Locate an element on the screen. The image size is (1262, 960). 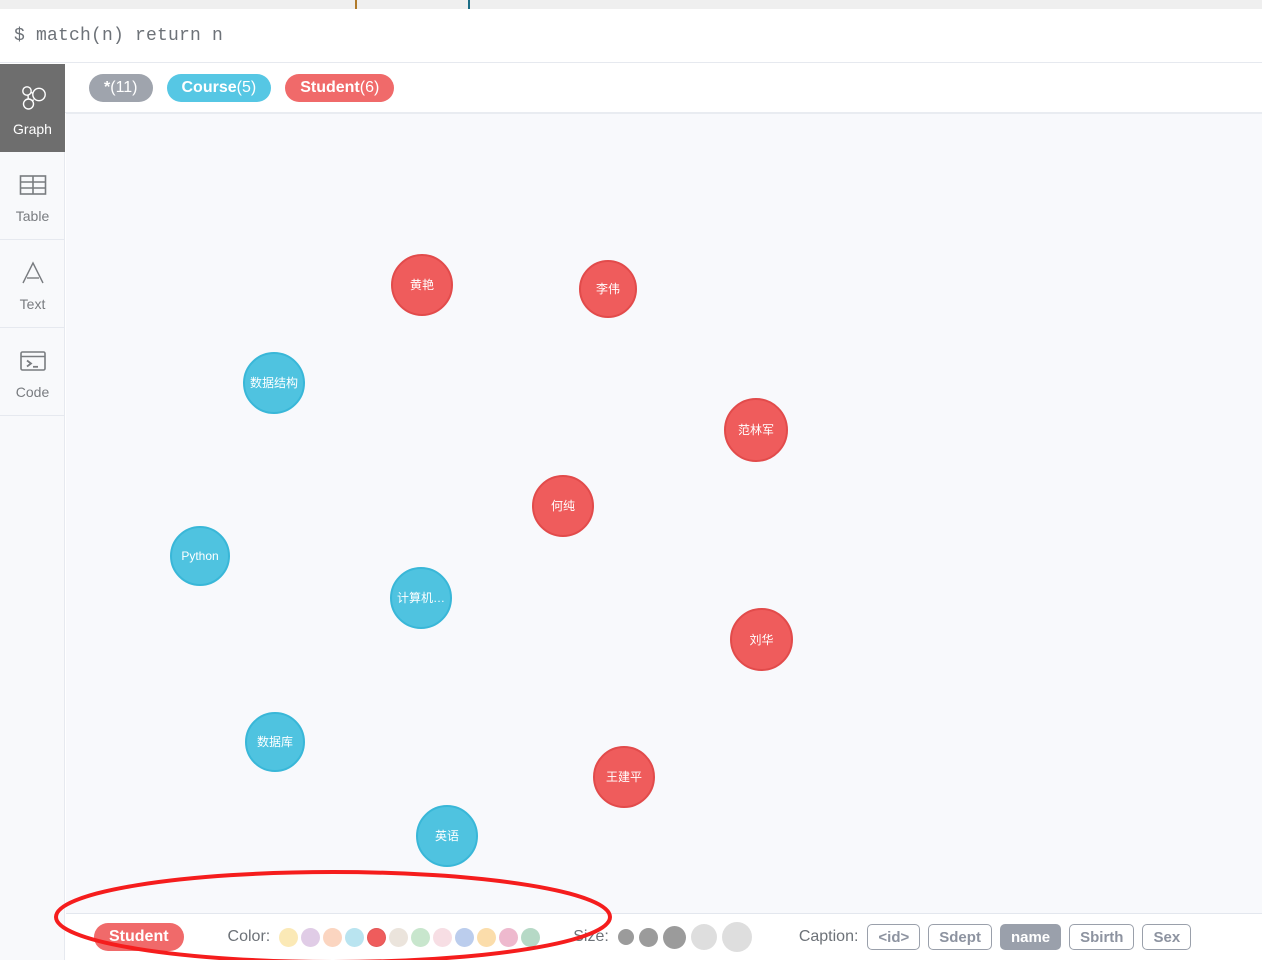
sidebar-item-graph: Graph is located at coordinates (32, 108).